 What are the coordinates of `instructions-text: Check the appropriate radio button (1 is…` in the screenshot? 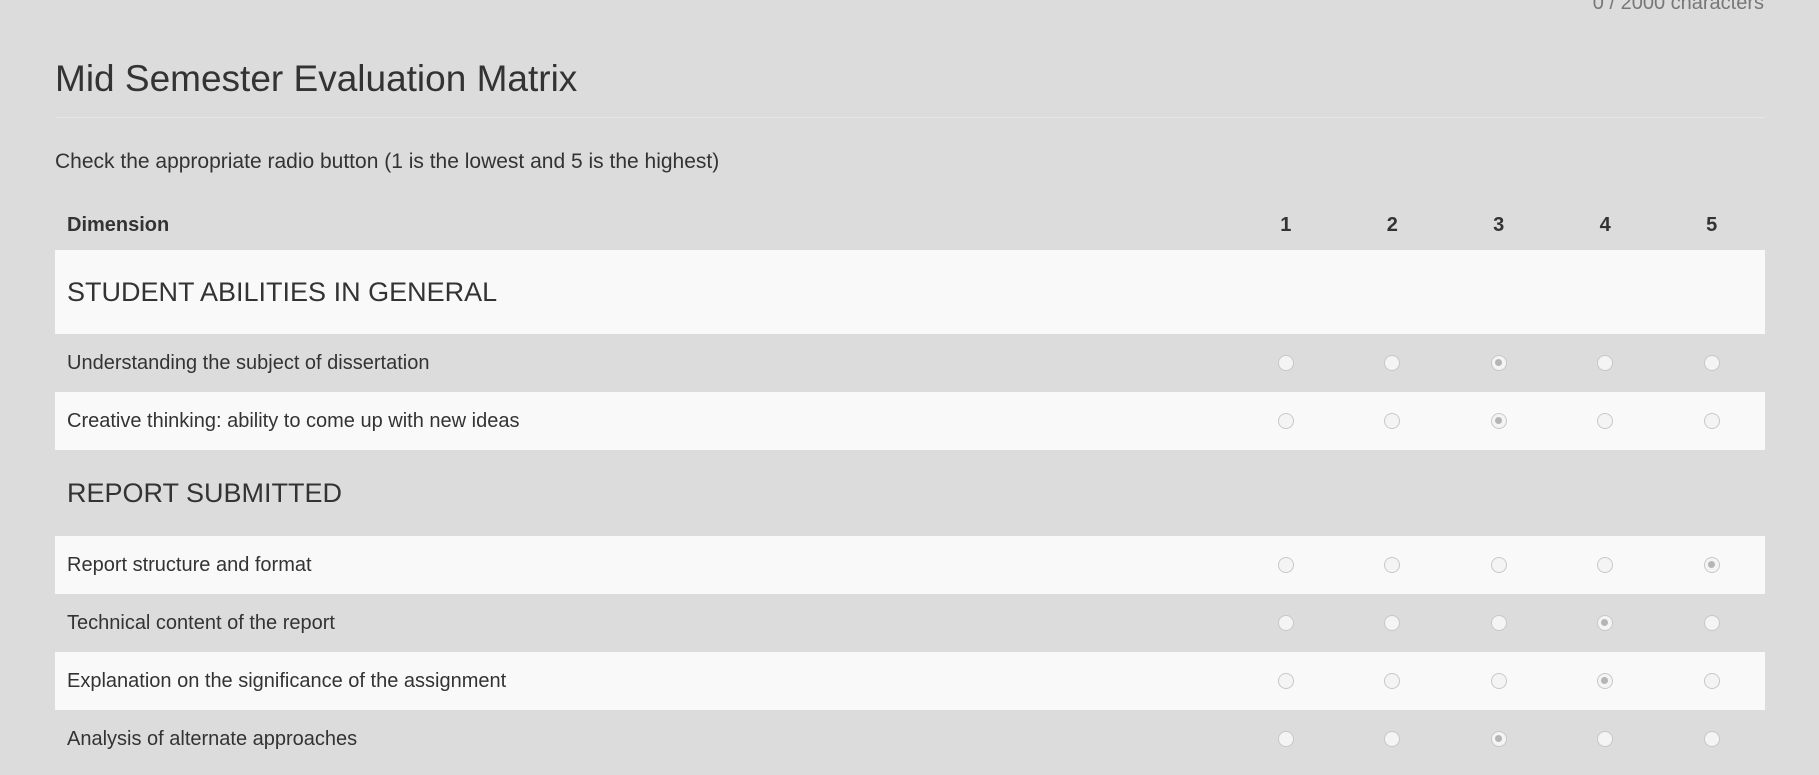 It's located at (387, 161).